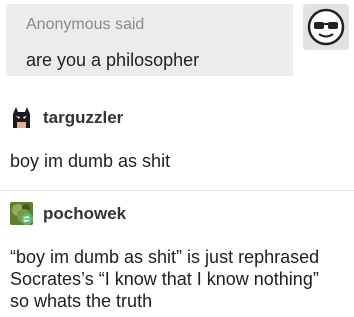  Describe the element at coordinates (165, 257) in the screenshot. I see `post-text-line: “boy im dumb as shit” is just rephrased` at that location.